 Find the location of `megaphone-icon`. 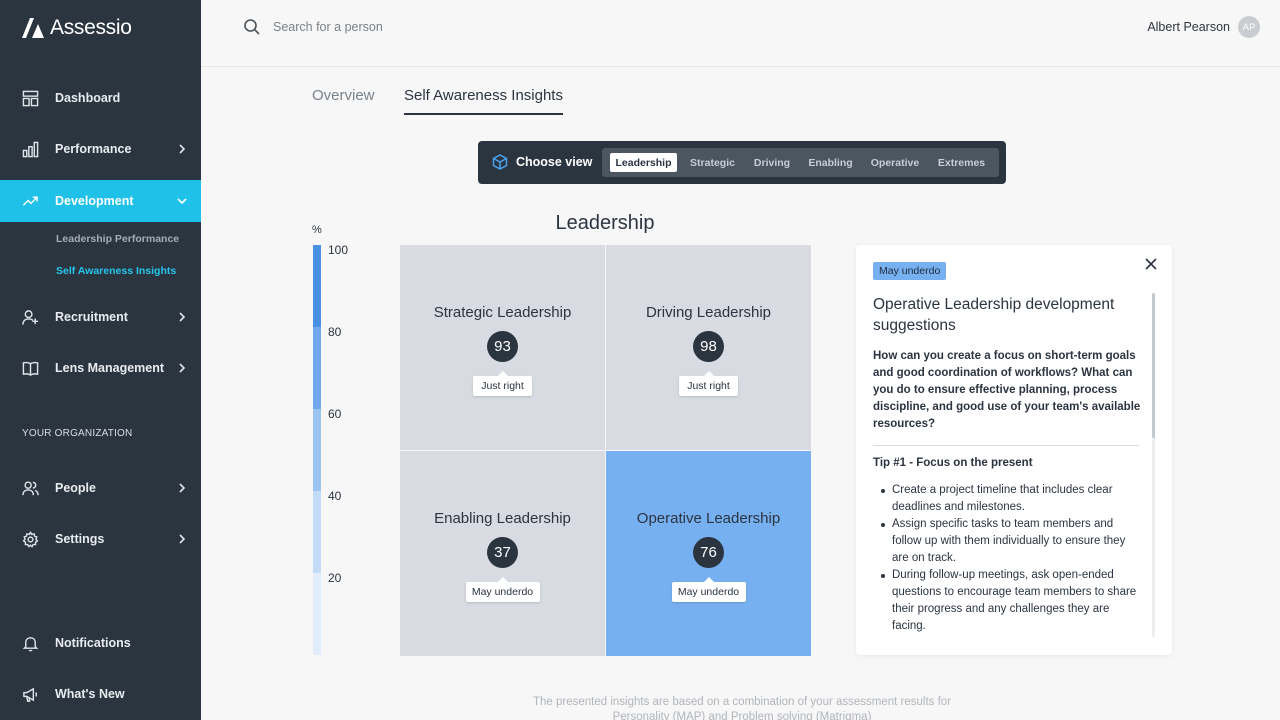

megaphone-icon is located at coordinates (30, 694).